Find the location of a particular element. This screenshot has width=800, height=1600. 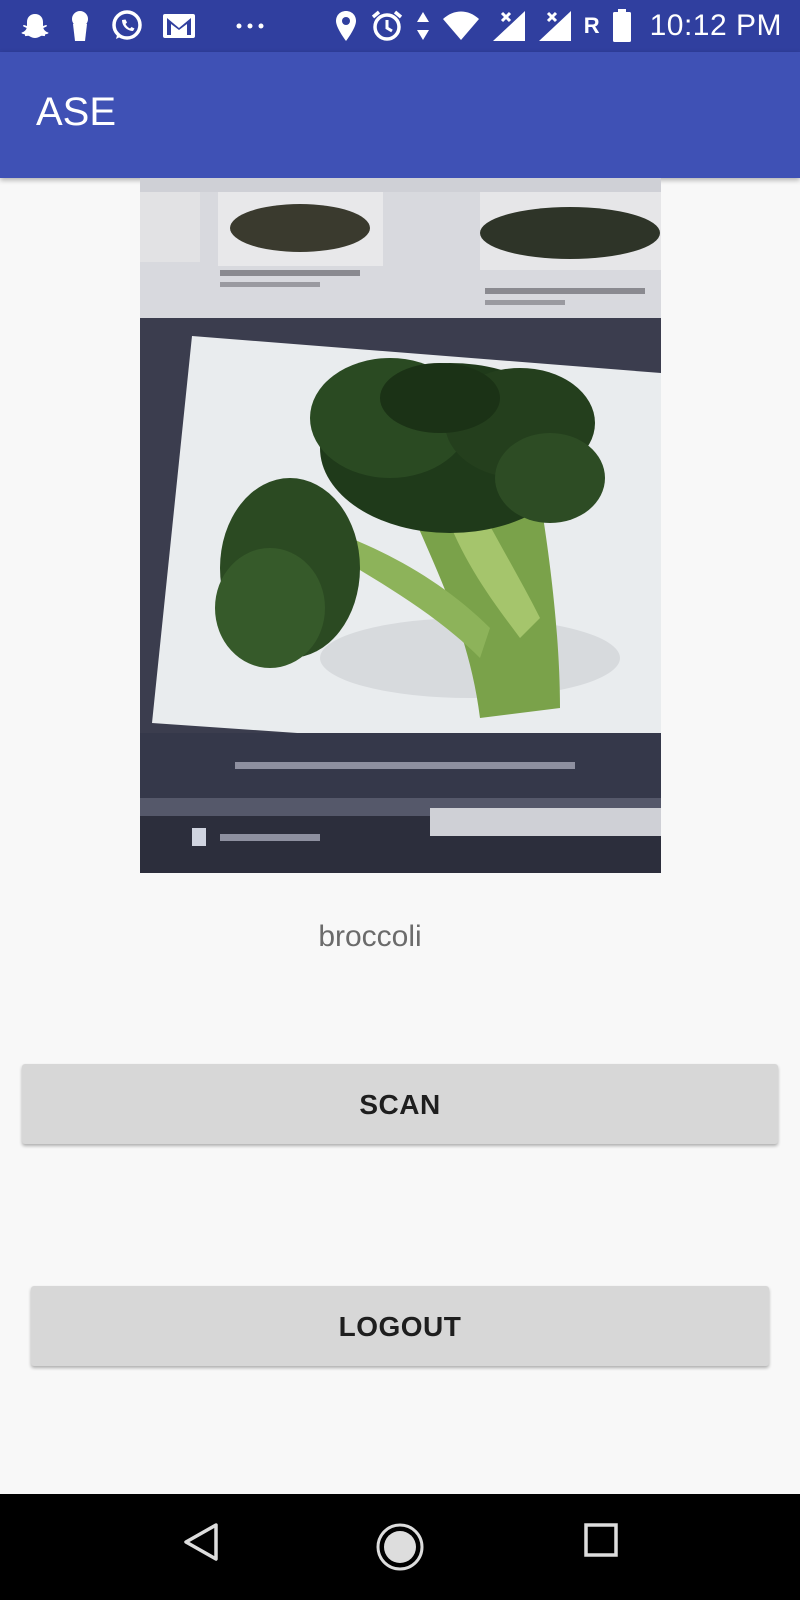

app-title: ASE is located at coordinates (76, 112).